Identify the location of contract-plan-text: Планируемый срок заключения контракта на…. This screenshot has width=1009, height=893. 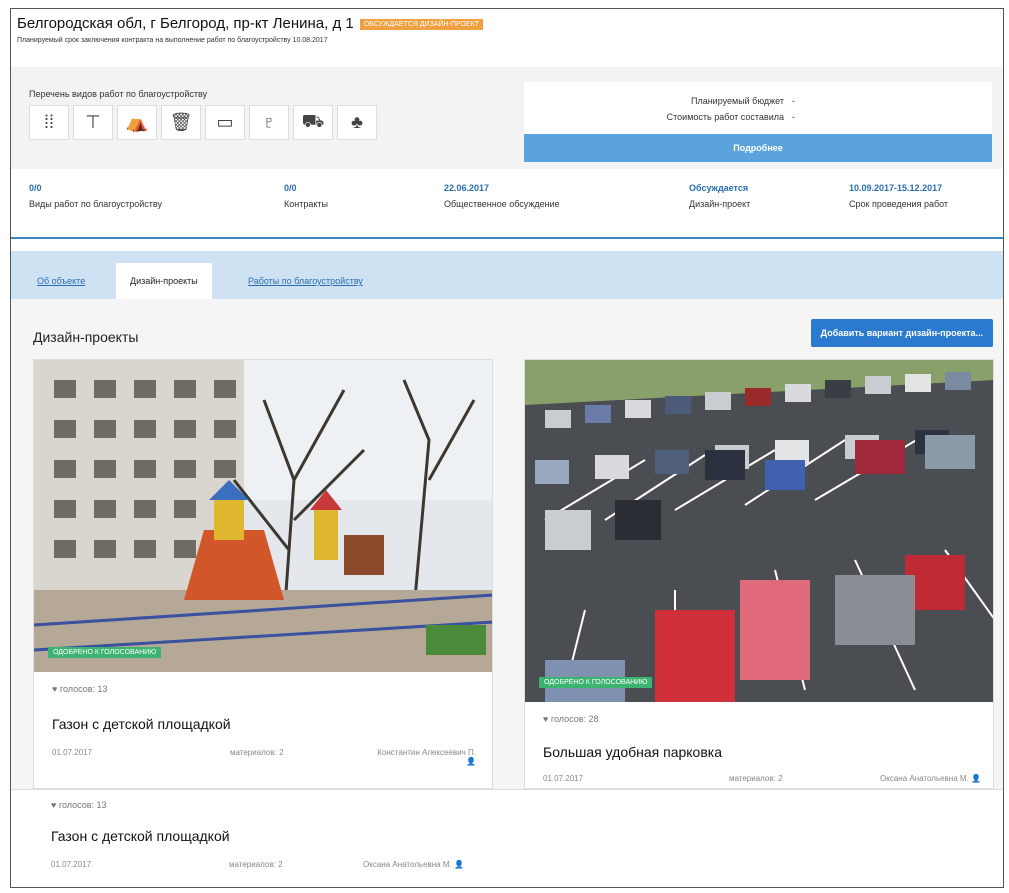
(172, 40).